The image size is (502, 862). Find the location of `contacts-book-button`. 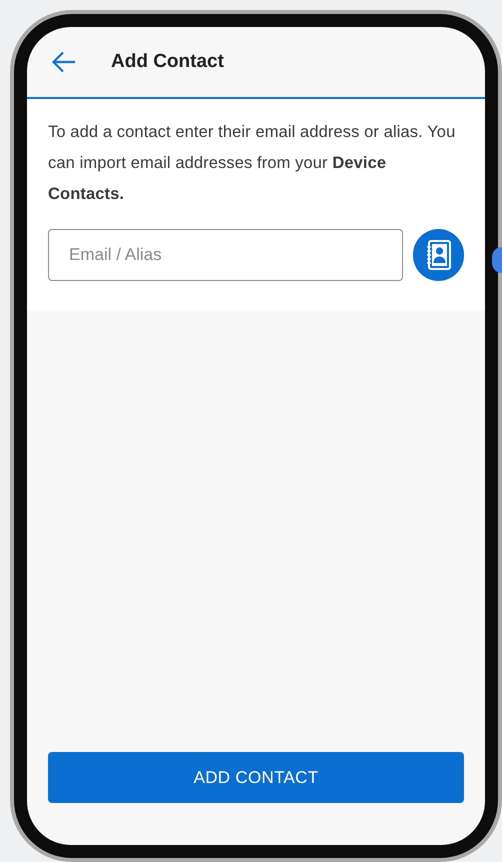

contacts-book-button is located at coordinates (438, 255).